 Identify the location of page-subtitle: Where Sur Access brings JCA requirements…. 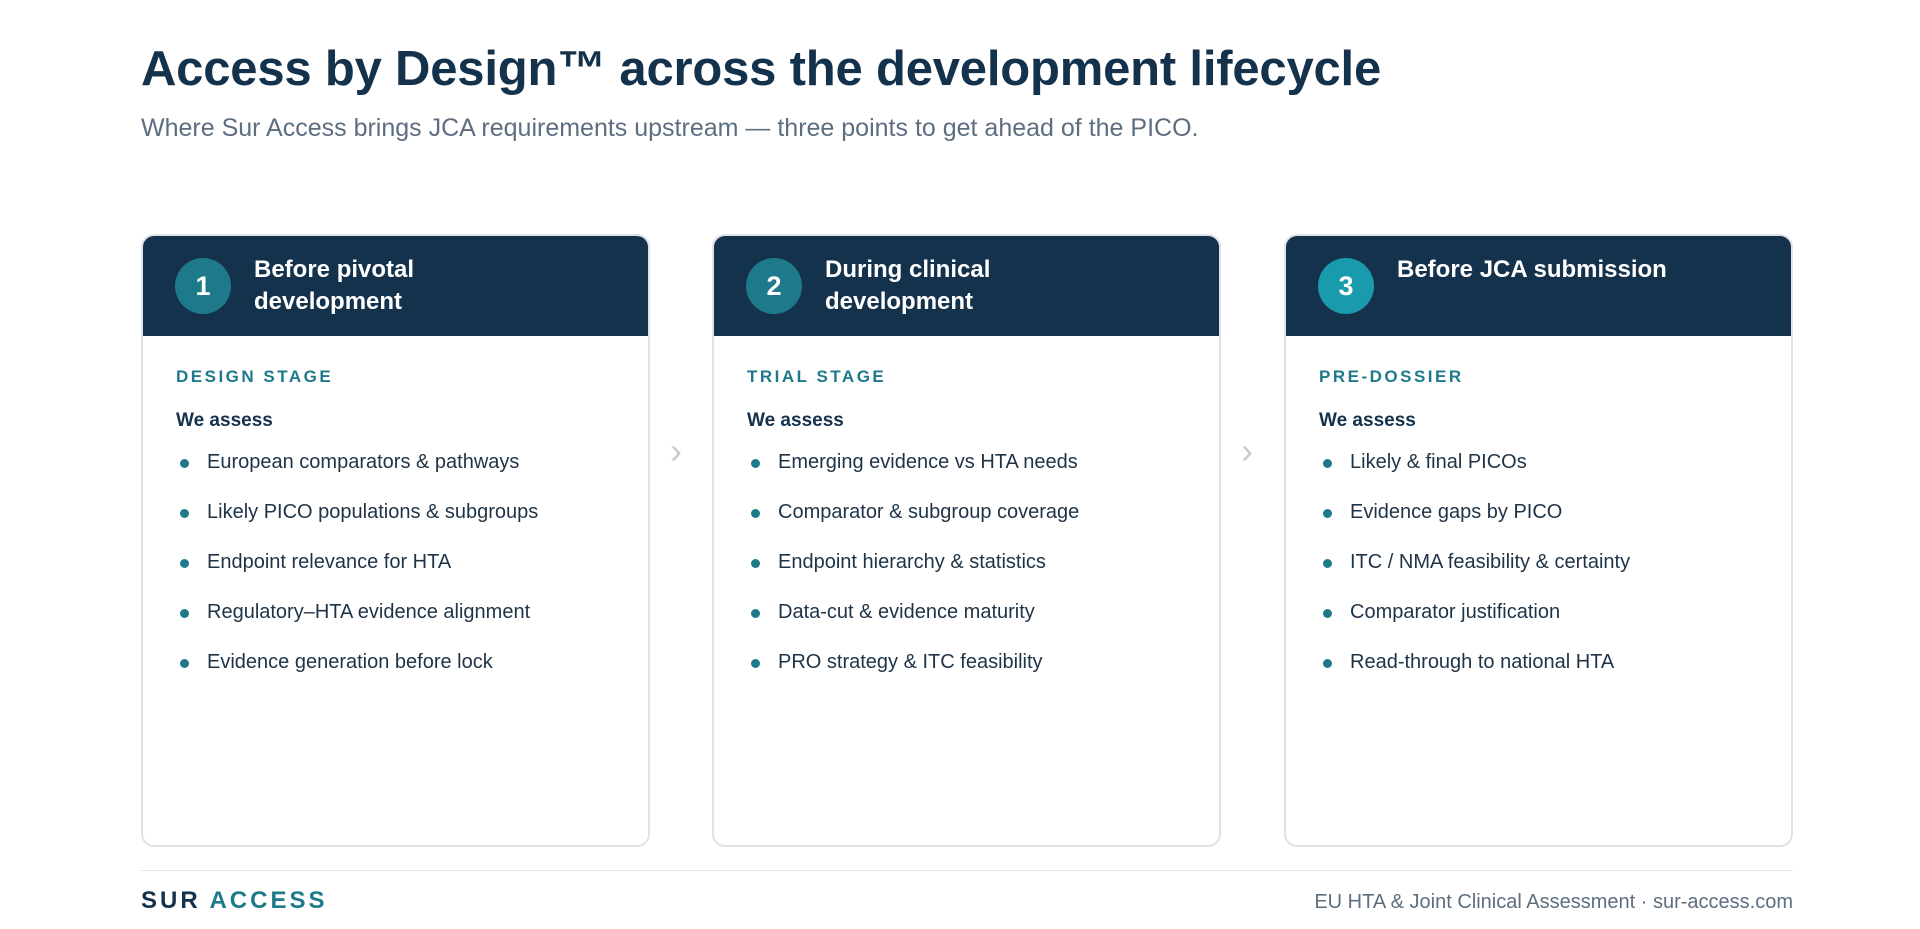
(670, 128).